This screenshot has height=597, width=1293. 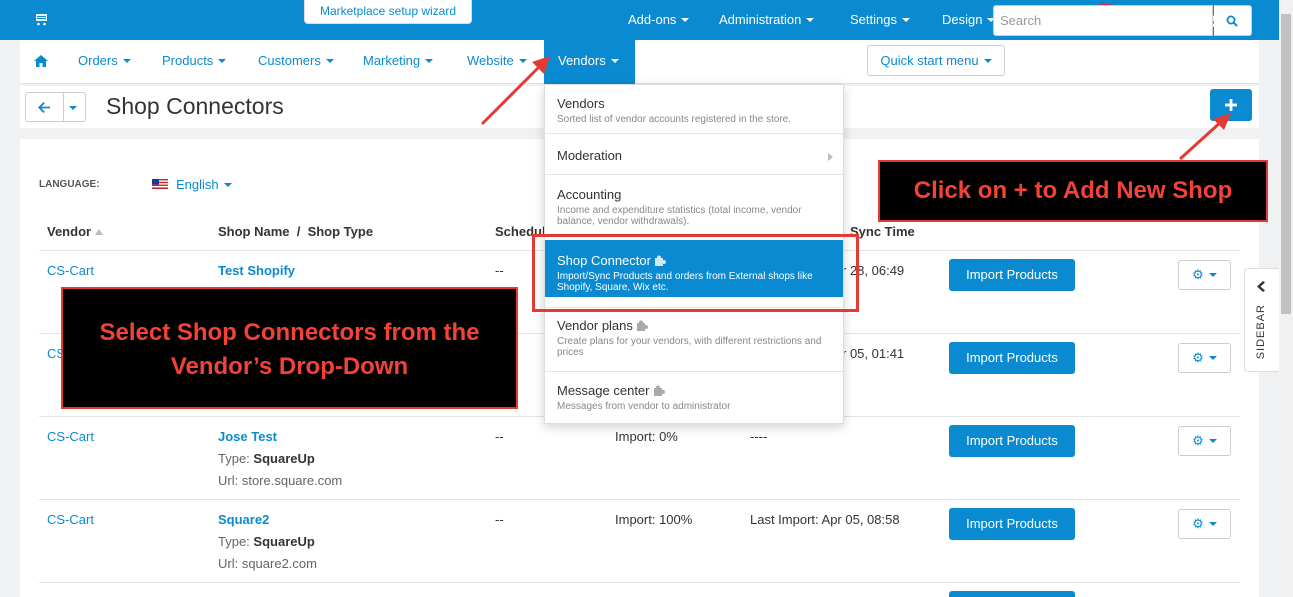 I want to click on plus-icon, so click(x=1231, y=105).